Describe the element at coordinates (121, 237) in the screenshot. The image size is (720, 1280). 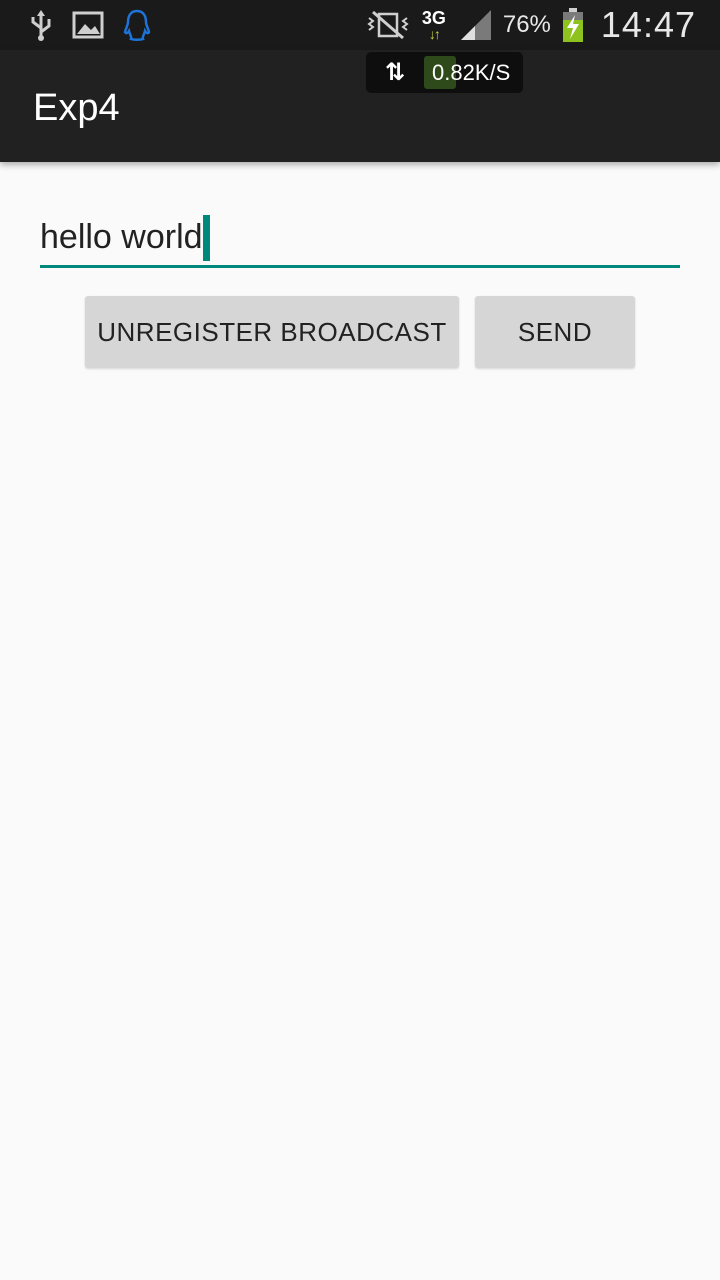
I see `message-input-text: hello world` at that location.